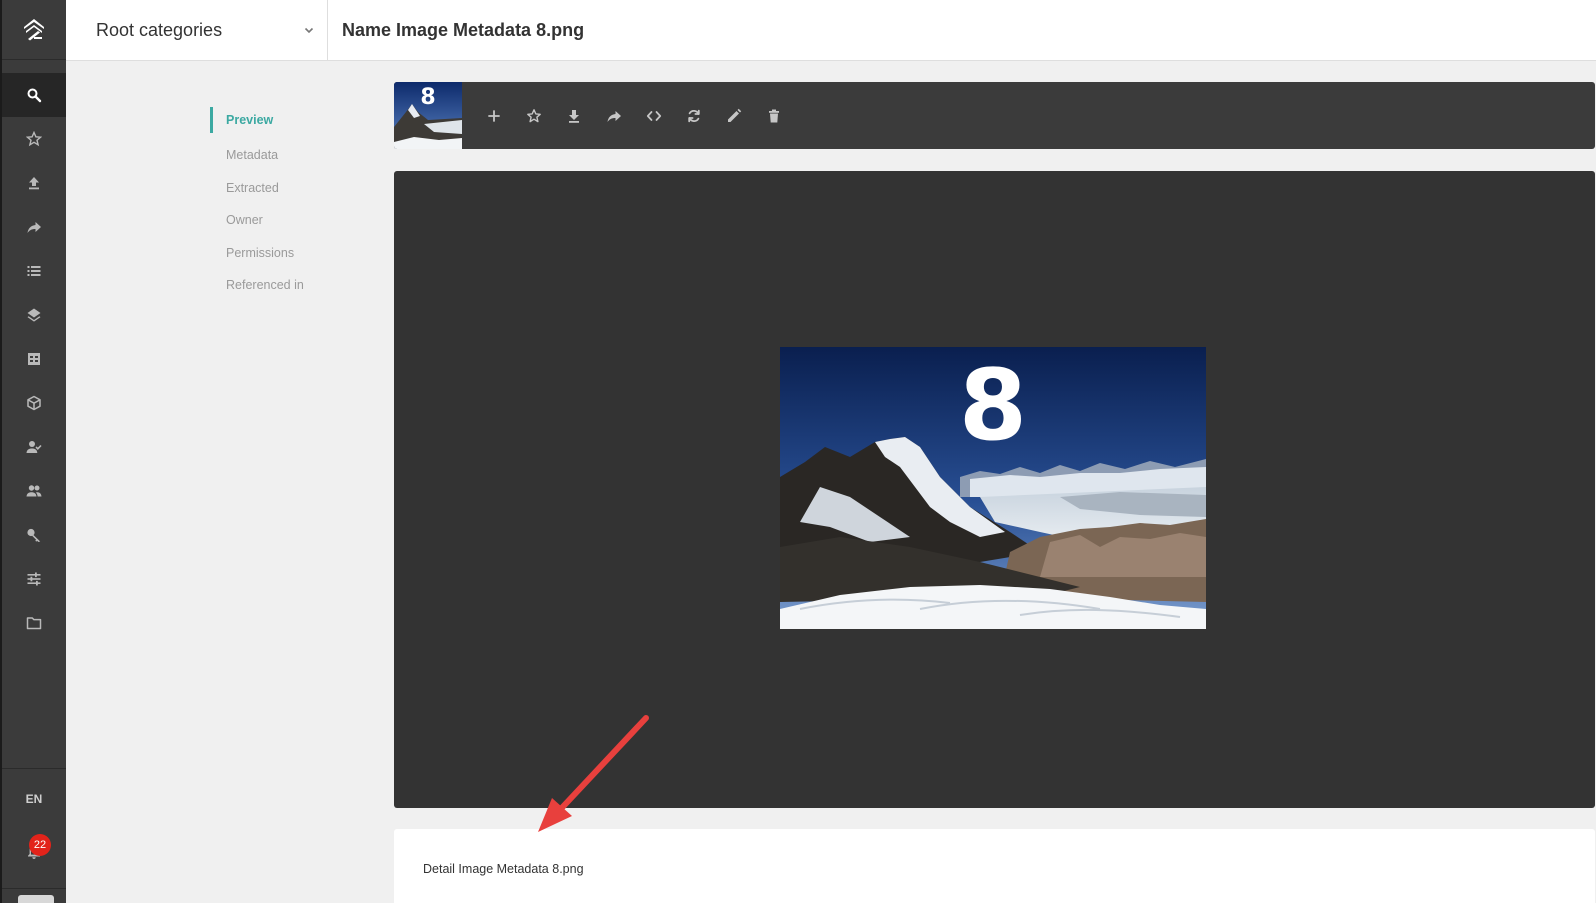 This screenshot has height=903, width=1596. I want to click on nav-settings, so click(34, 579).